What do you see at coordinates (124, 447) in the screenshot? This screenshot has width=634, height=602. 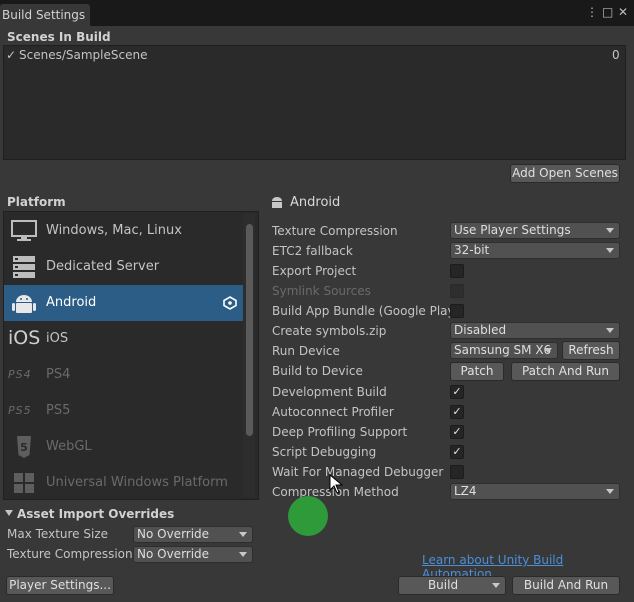 I see `platform-item-webgl: 5 WebGL` at bounding box center [124, 447].